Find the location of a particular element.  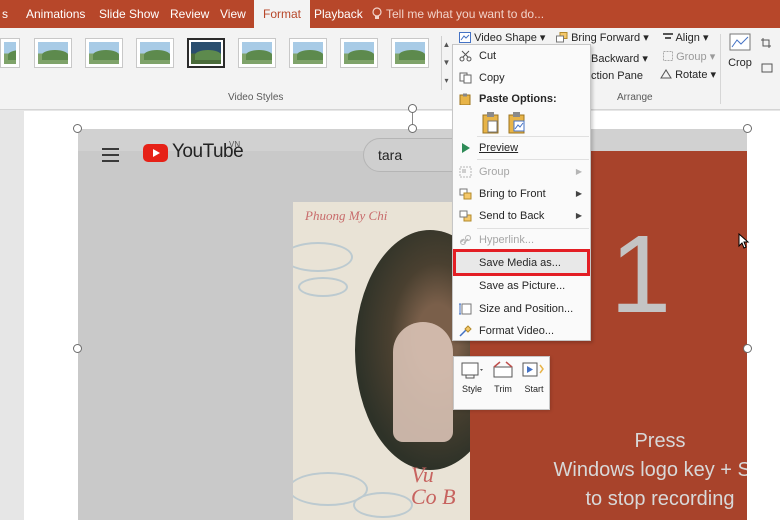

tab-review: Review is located at coordinates (189, 14).